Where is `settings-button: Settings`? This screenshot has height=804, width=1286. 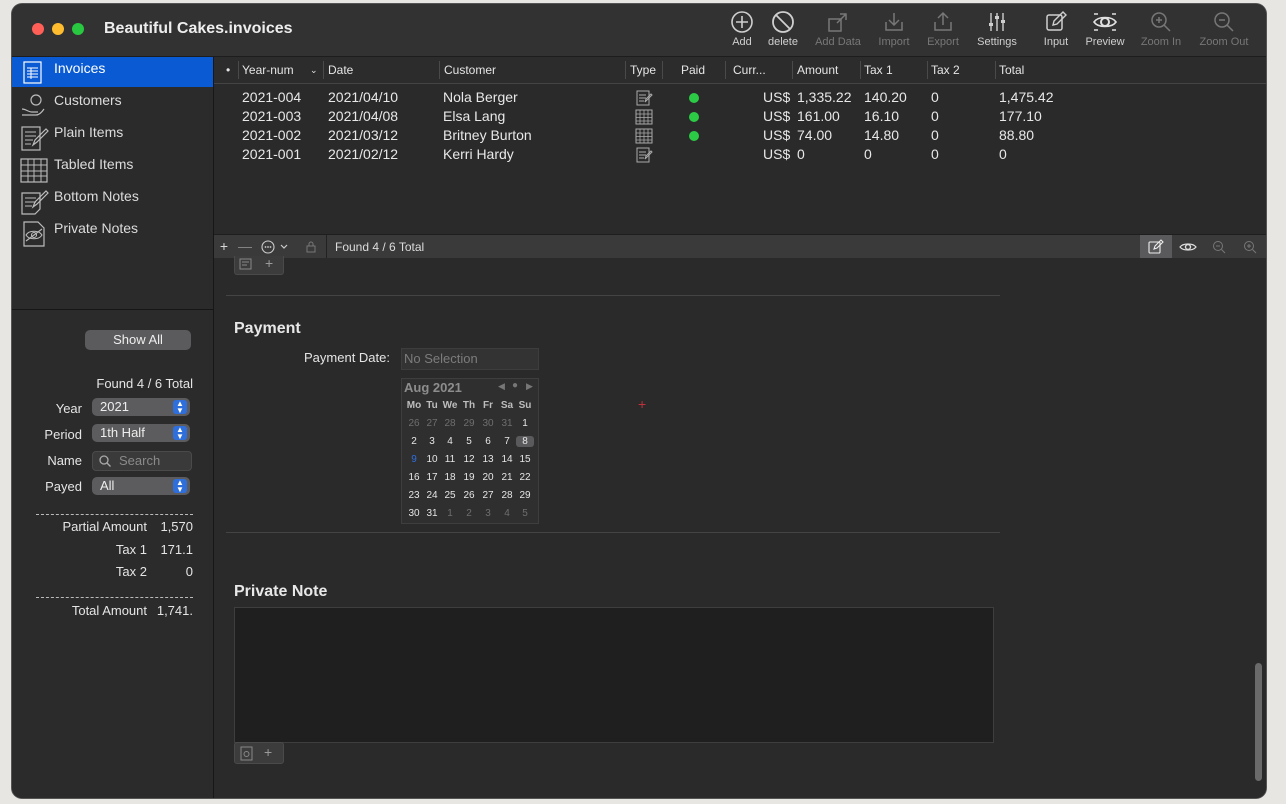 settings-button: Settings is located at coordinates (997, 29).